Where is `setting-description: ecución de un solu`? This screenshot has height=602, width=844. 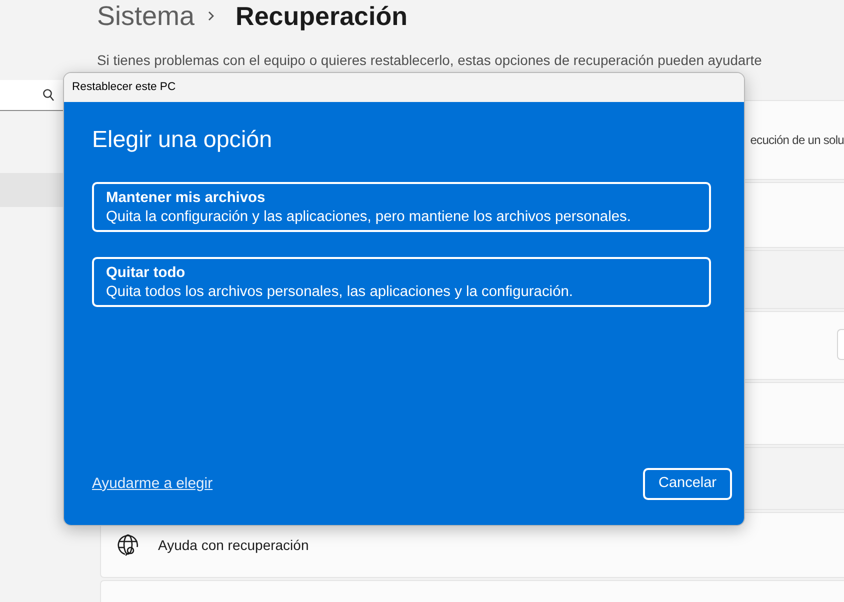
setting-description: ecución de un solu is located at coordinates (797, 140).